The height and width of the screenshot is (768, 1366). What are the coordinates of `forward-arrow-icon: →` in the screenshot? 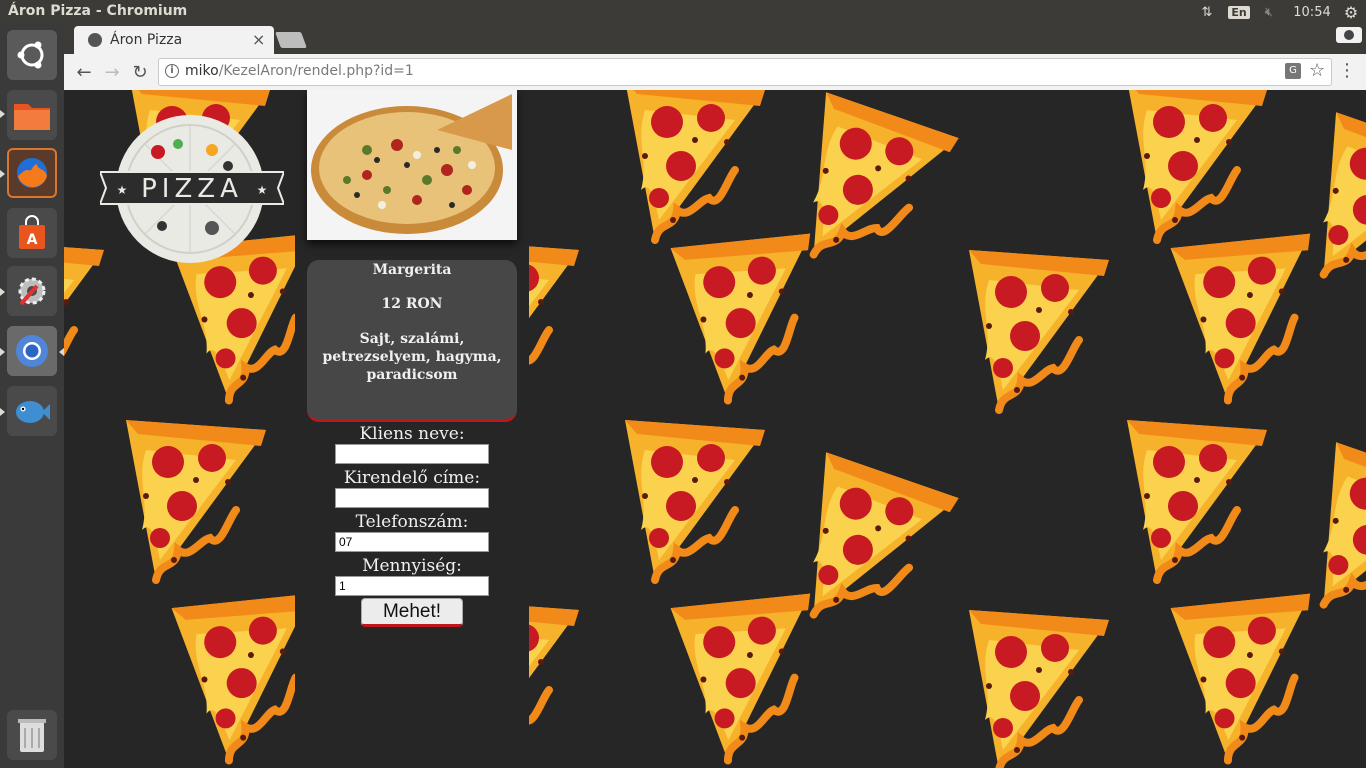 It's located at (112, 72).